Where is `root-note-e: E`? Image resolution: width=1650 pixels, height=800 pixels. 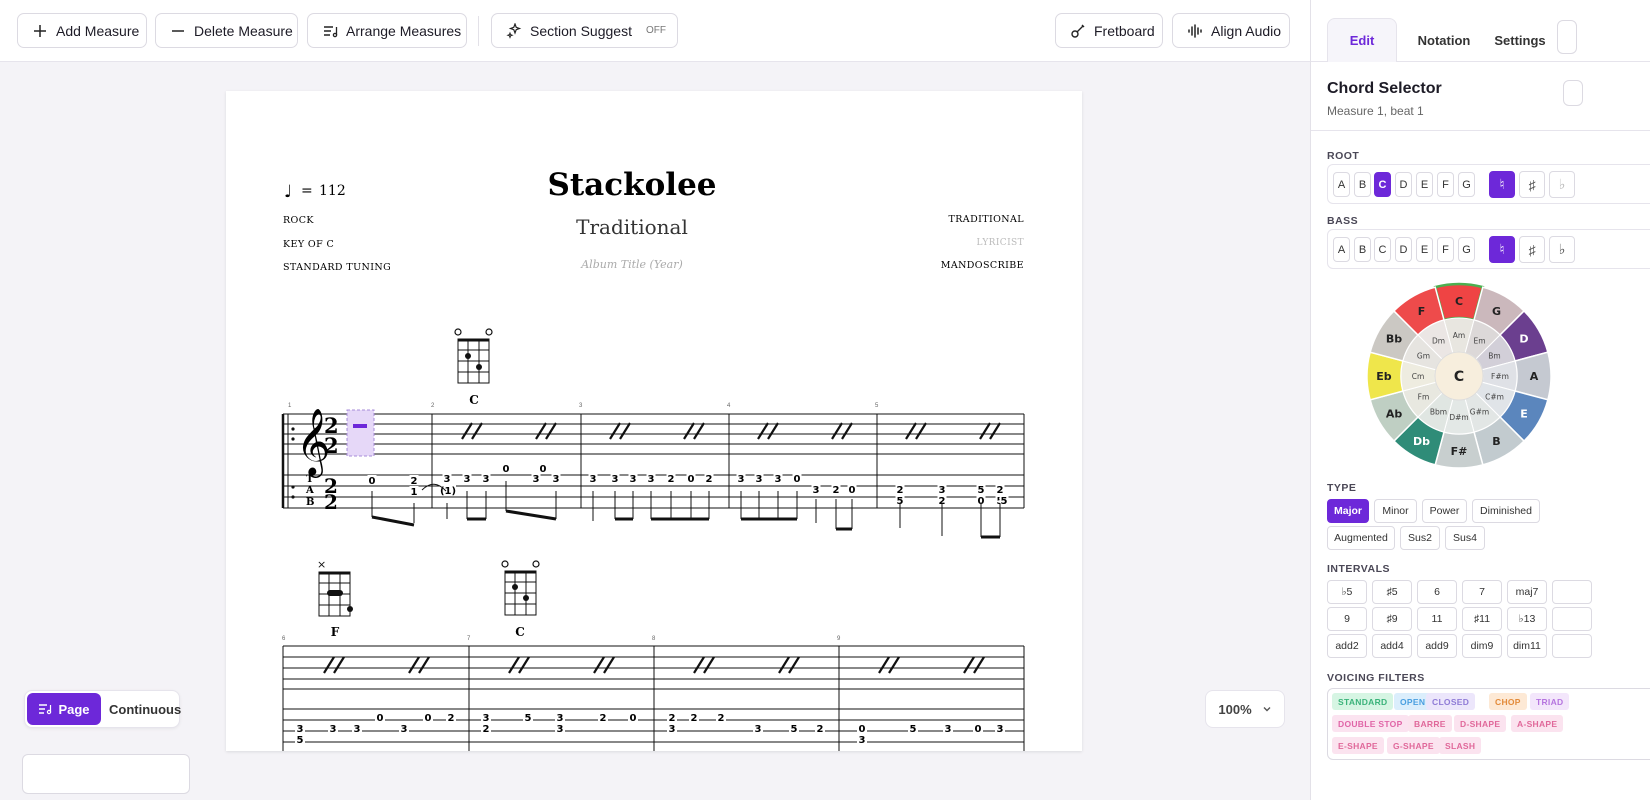 root-note-e: E is located at coordinates (1424, 184).